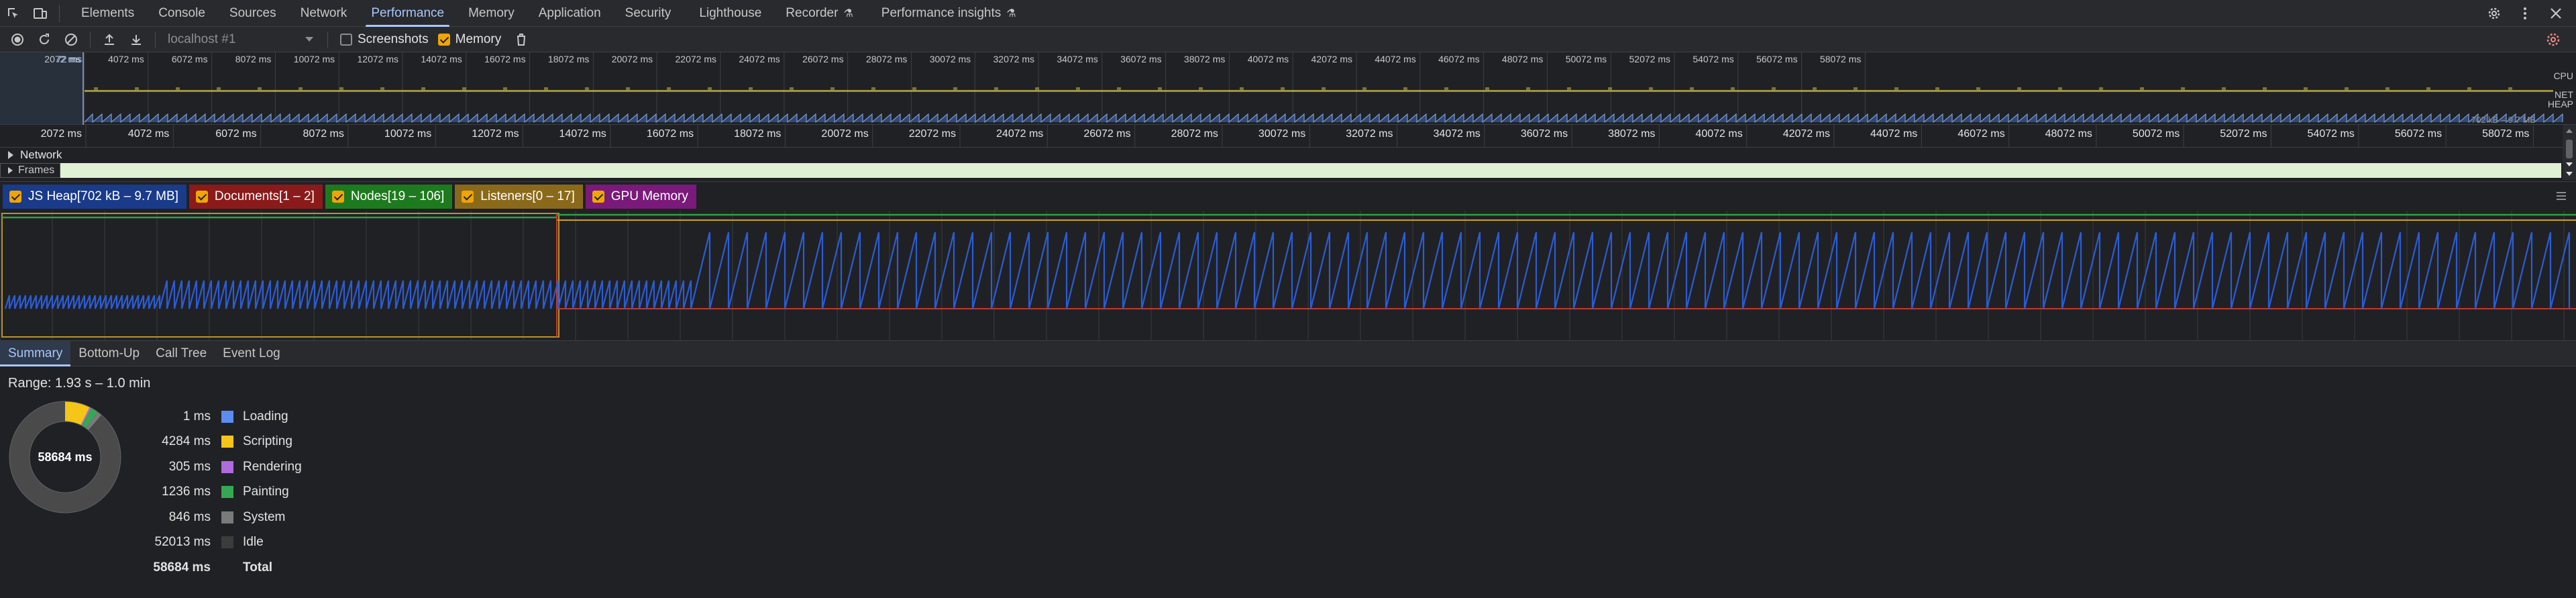 The width and height of the screenshot is (2576, 598). Describe the element at coordinates (186, 441) in the screenshot. I see `category-value: 4284 ms` at that location.